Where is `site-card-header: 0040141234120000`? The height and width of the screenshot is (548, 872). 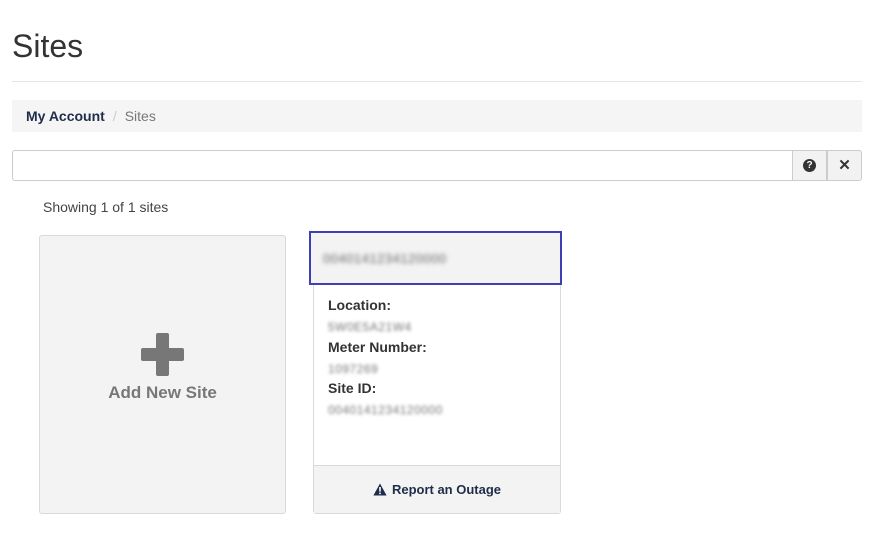 site-card-header: 0040141234120000 is located at coordinates (435, 258).